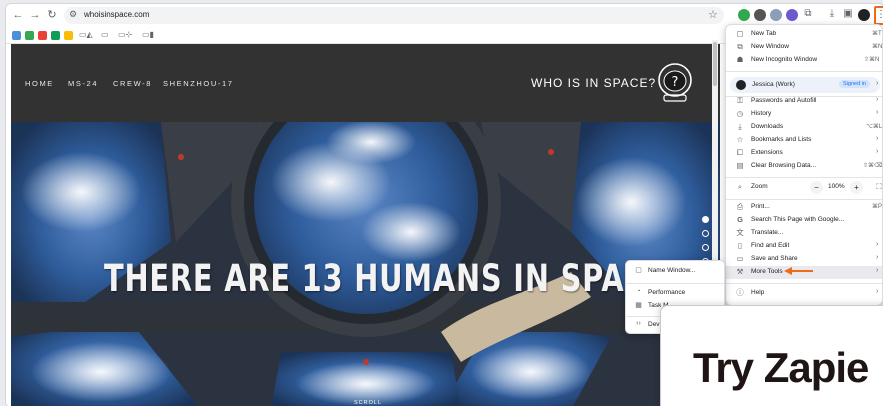 The image size is (883, 406). Describe the element at coordinates (394, 15) in the screenshot. I see `address-bar: ⚙ whoisinspace.com ☆` at that location.